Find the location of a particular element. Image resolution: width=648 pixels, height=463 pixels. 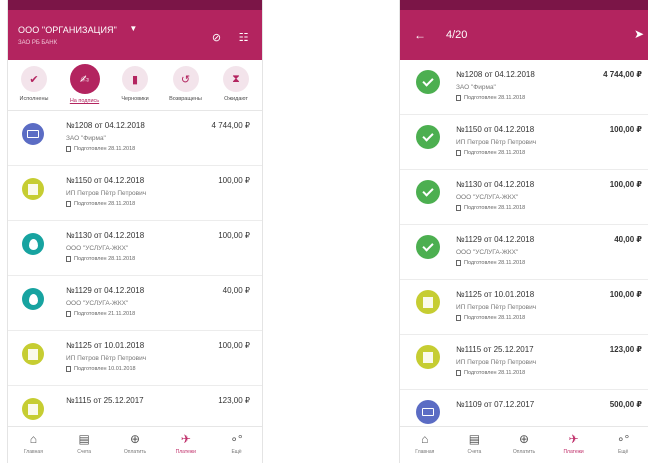

back-arrow-icon: ← is located at coordinates (421, 35).